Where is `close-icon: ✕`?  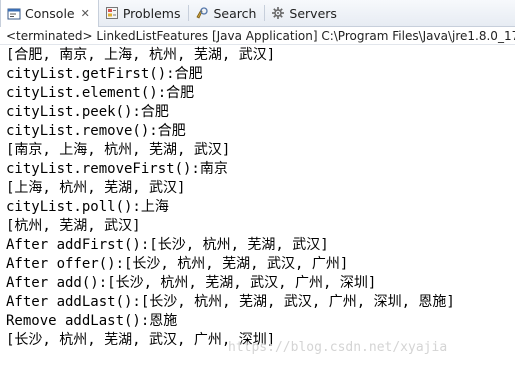 close-icon: ✕ is located at coordinates (85, 13).